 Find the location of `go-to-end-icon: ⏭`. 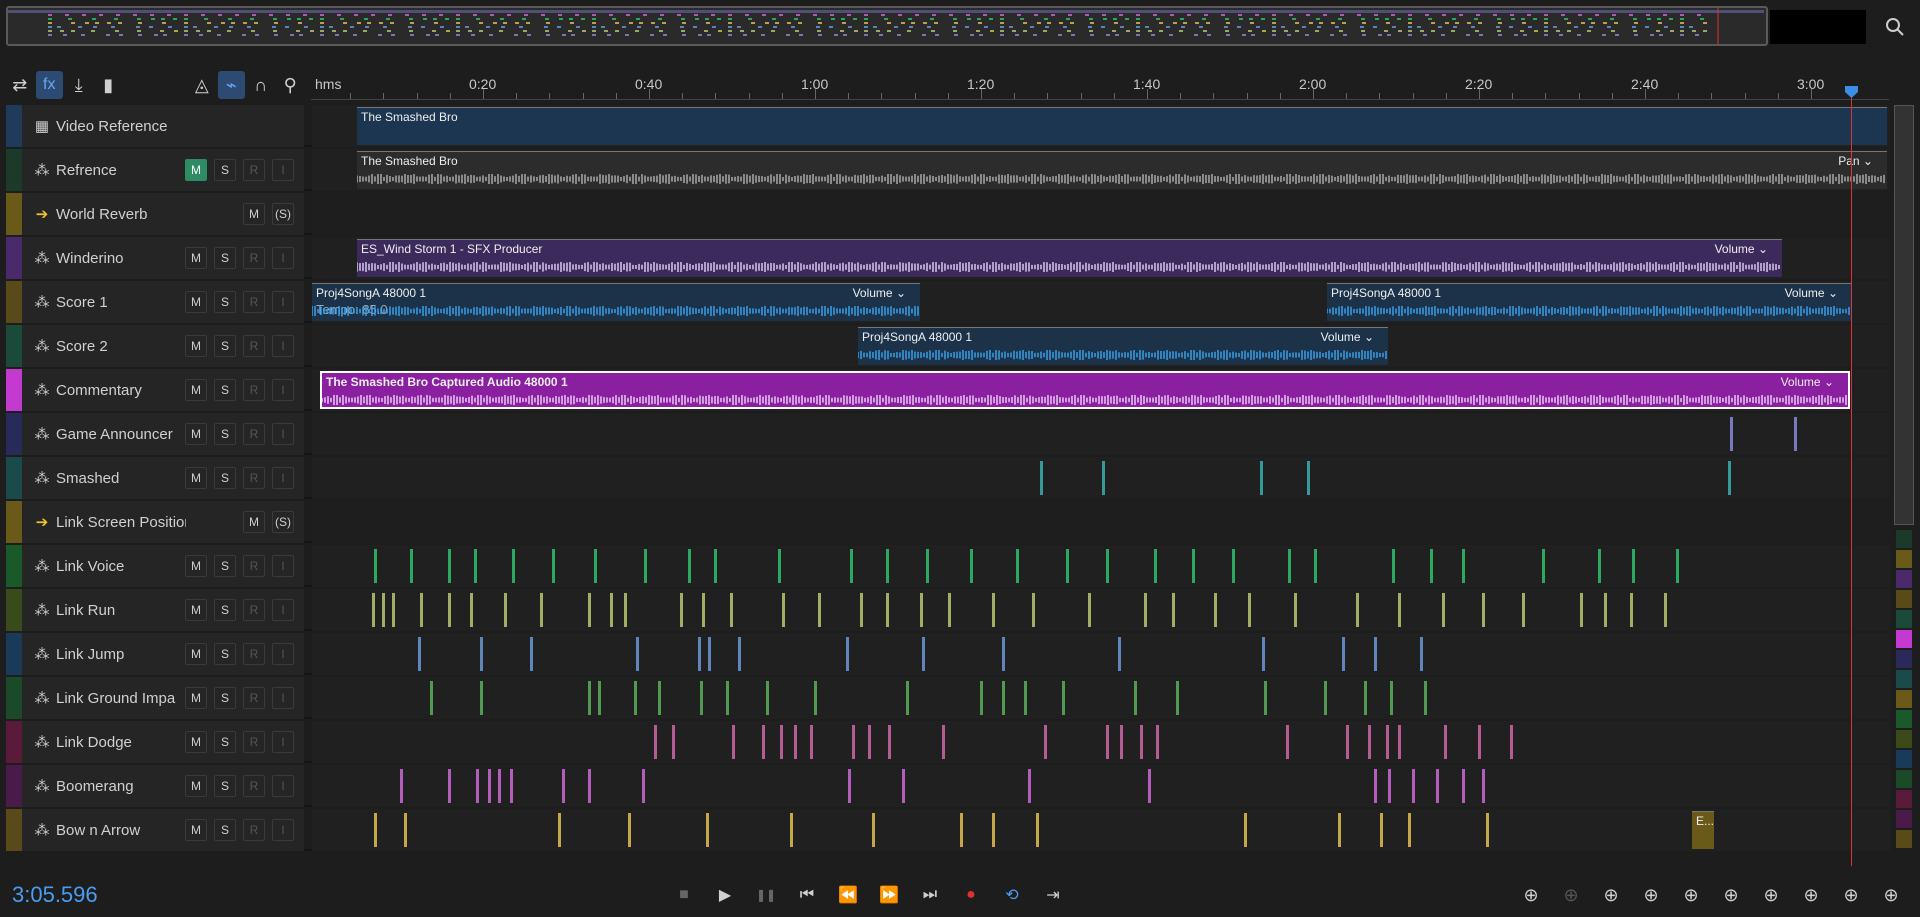

go-to-end-icon: ⏭ is located at coordinates (930, 895).